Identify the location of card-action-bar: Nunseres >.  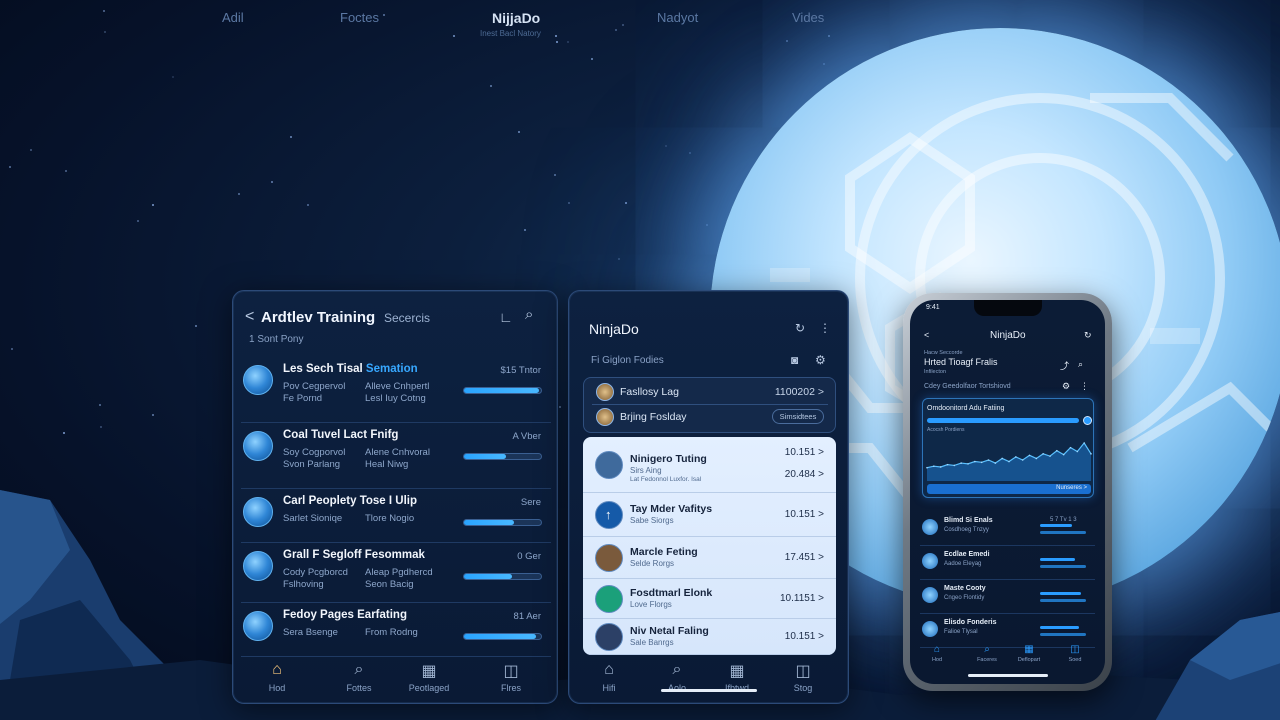
(1009, 489).